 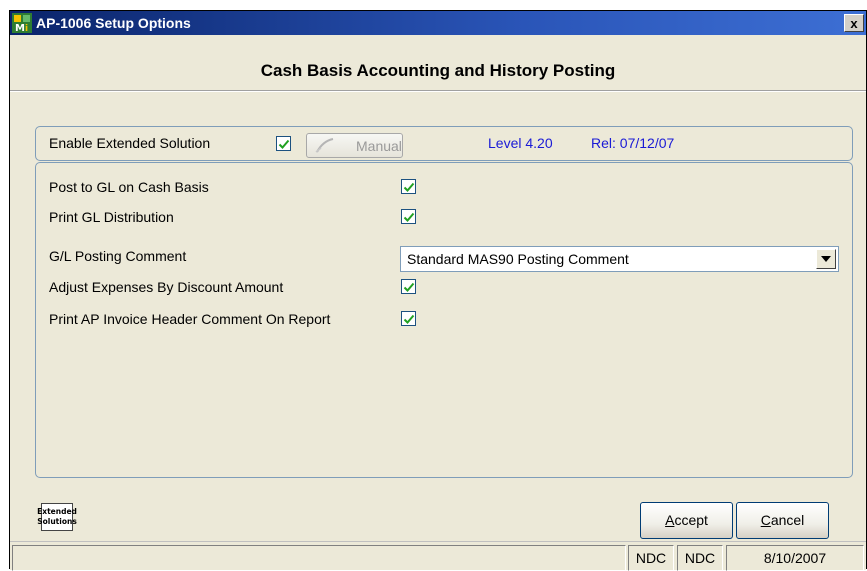 I want to click on accept-button: Accept, so click(x=686, y=520).